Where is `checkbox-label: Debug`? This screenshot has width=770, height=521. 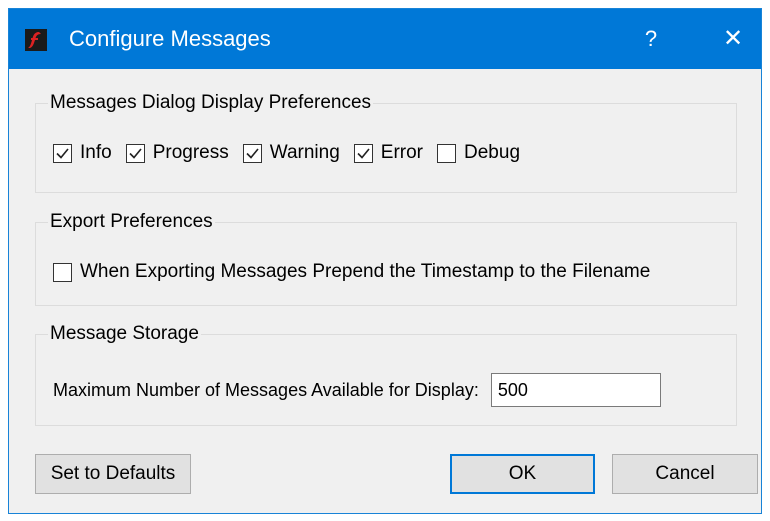 checkbox-label: Debug is located at coordinates (492, 152).